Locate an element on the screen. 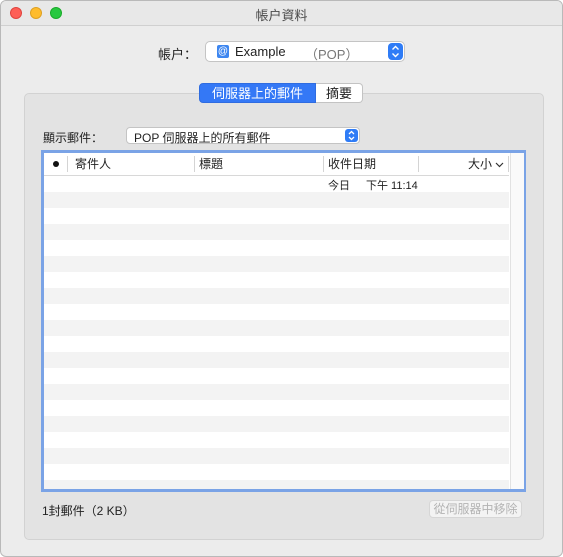 This screenshot has height=557, width=563. title-bar: 帳户資料 is located at coordinates (281, 13).